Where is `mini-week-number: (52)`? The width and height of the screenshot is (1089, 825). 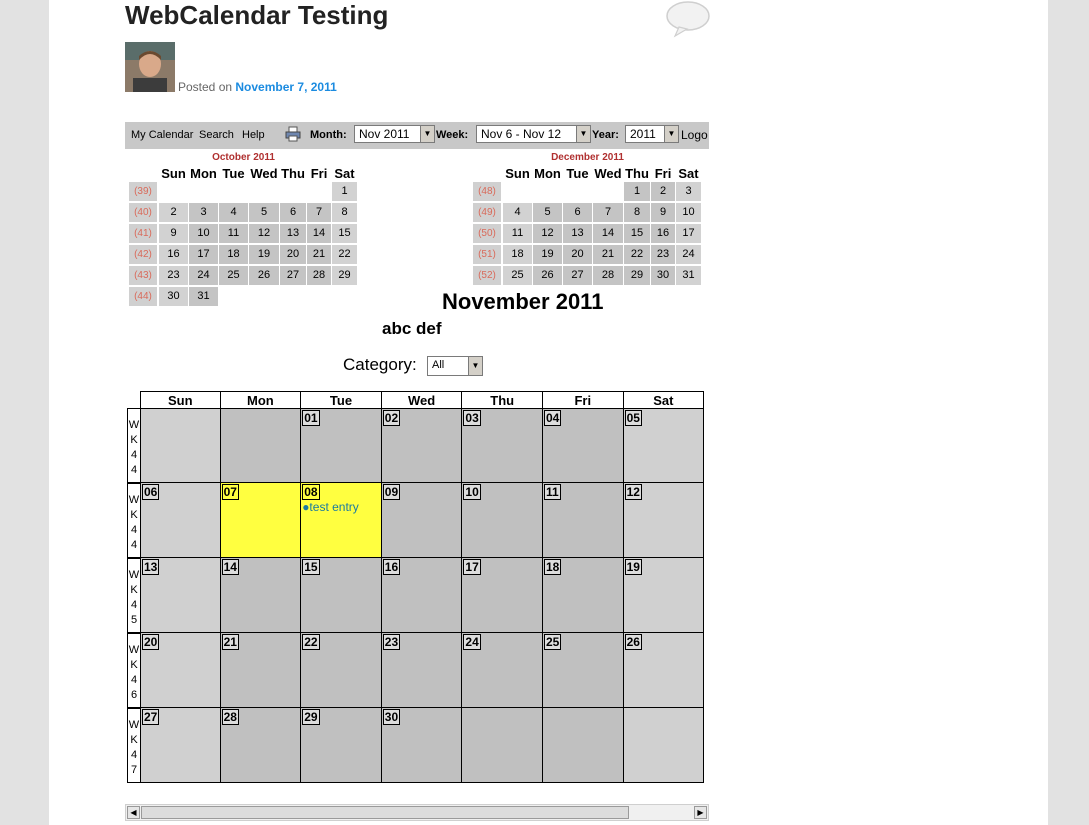 mini-week-number: (52) is located at coordinates (487, 275).